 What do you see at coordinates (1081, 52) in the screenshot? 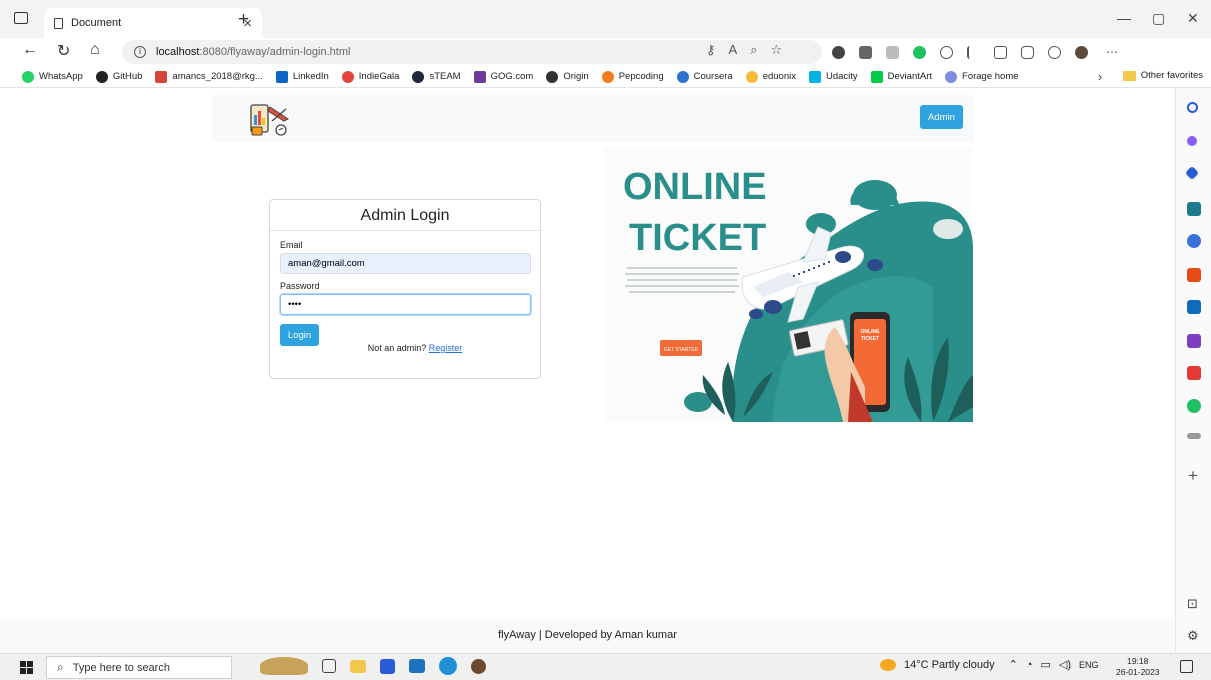
I see `profile-avatar` at bounding box center [1081, 52].